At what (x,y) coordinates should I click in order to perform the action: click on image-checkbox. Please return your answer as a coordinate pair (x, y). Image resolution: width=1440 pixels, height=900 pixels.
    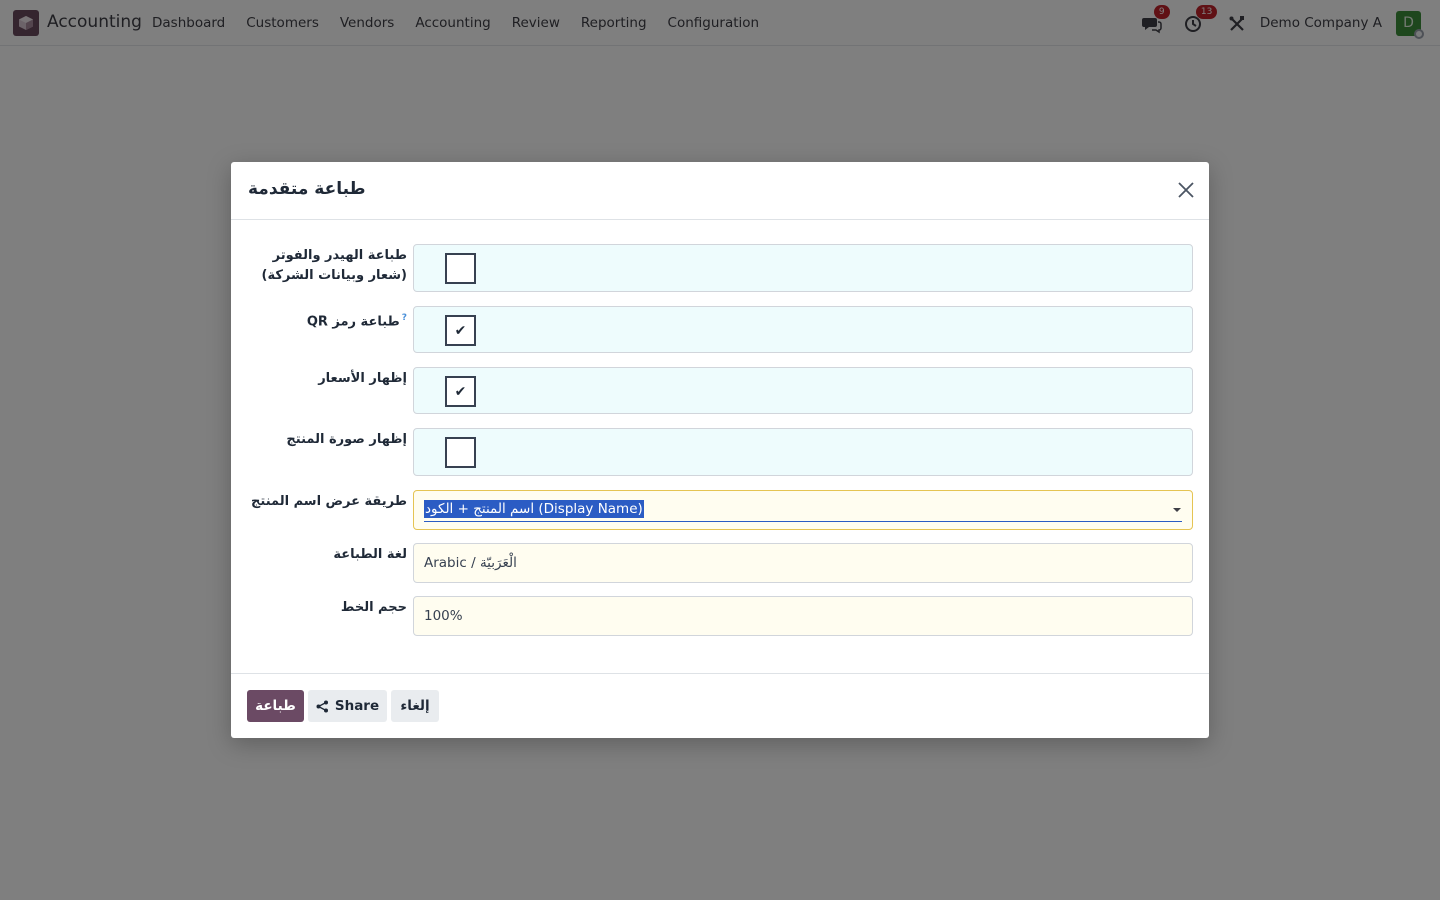
    Looking at the image, I should click on (460, 452).